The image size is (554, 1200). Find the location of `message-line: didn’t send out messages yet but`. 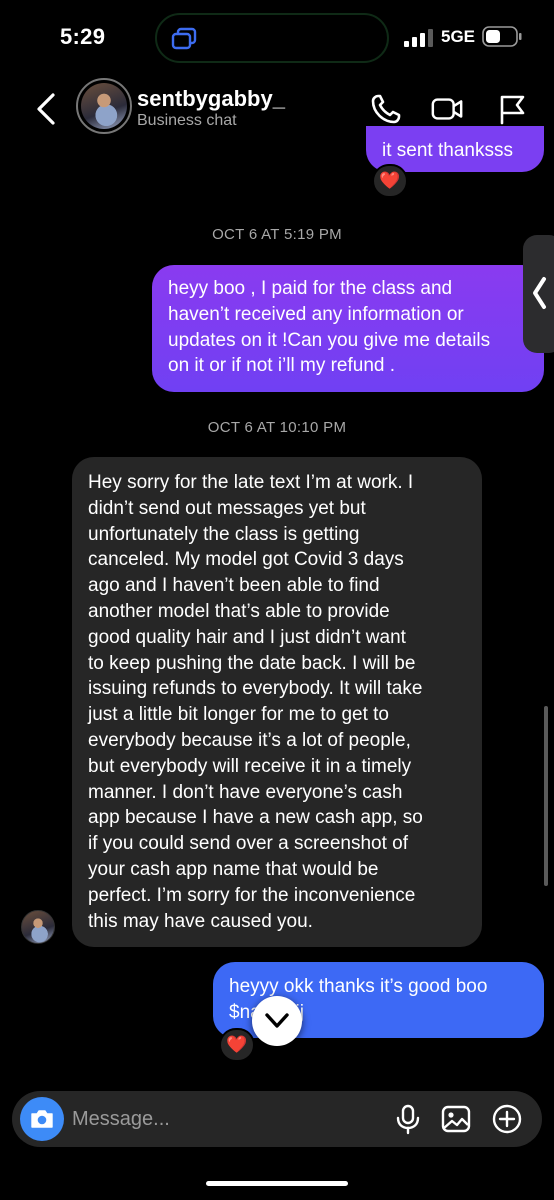

message-line: didn’t send out messages yet but is located at coordinates (227, 508).